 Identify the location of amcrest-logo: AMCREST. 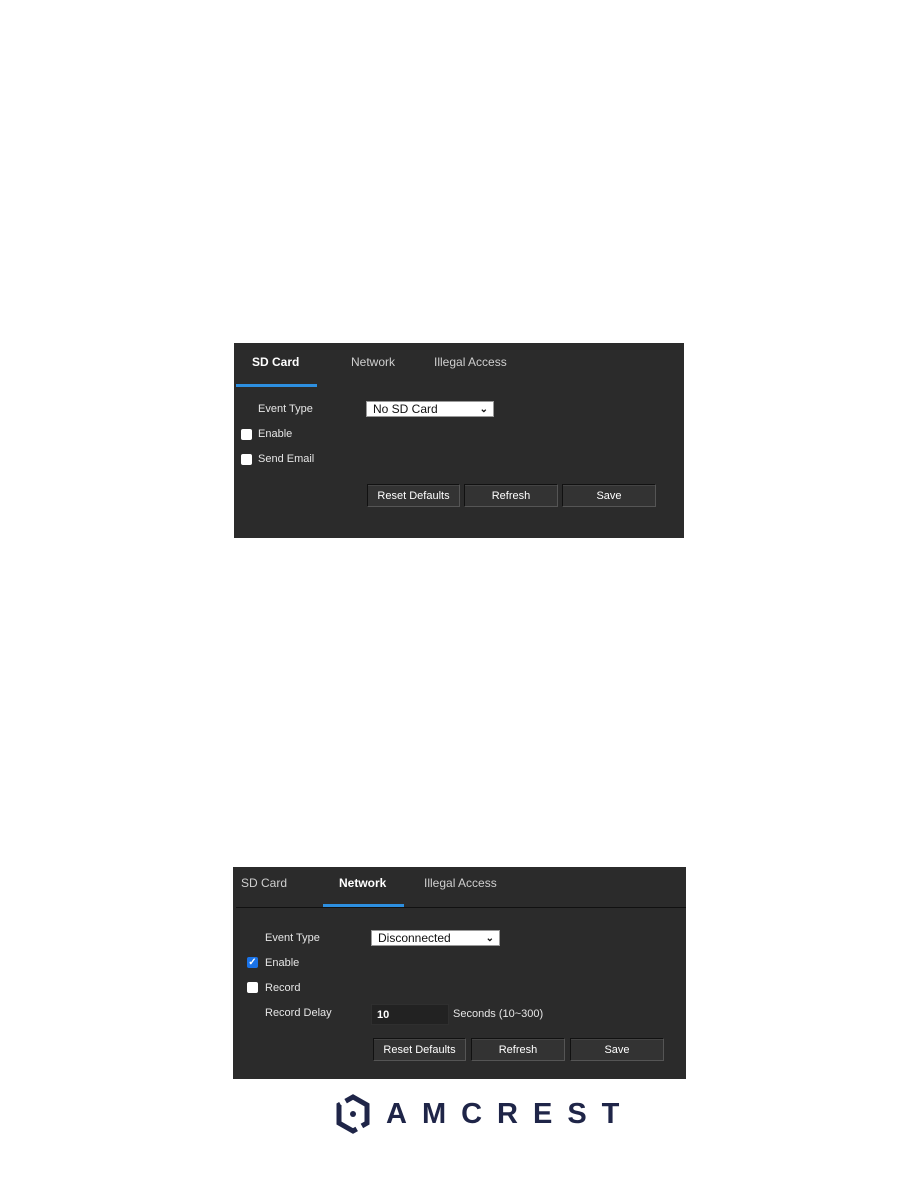
(485, 1114).